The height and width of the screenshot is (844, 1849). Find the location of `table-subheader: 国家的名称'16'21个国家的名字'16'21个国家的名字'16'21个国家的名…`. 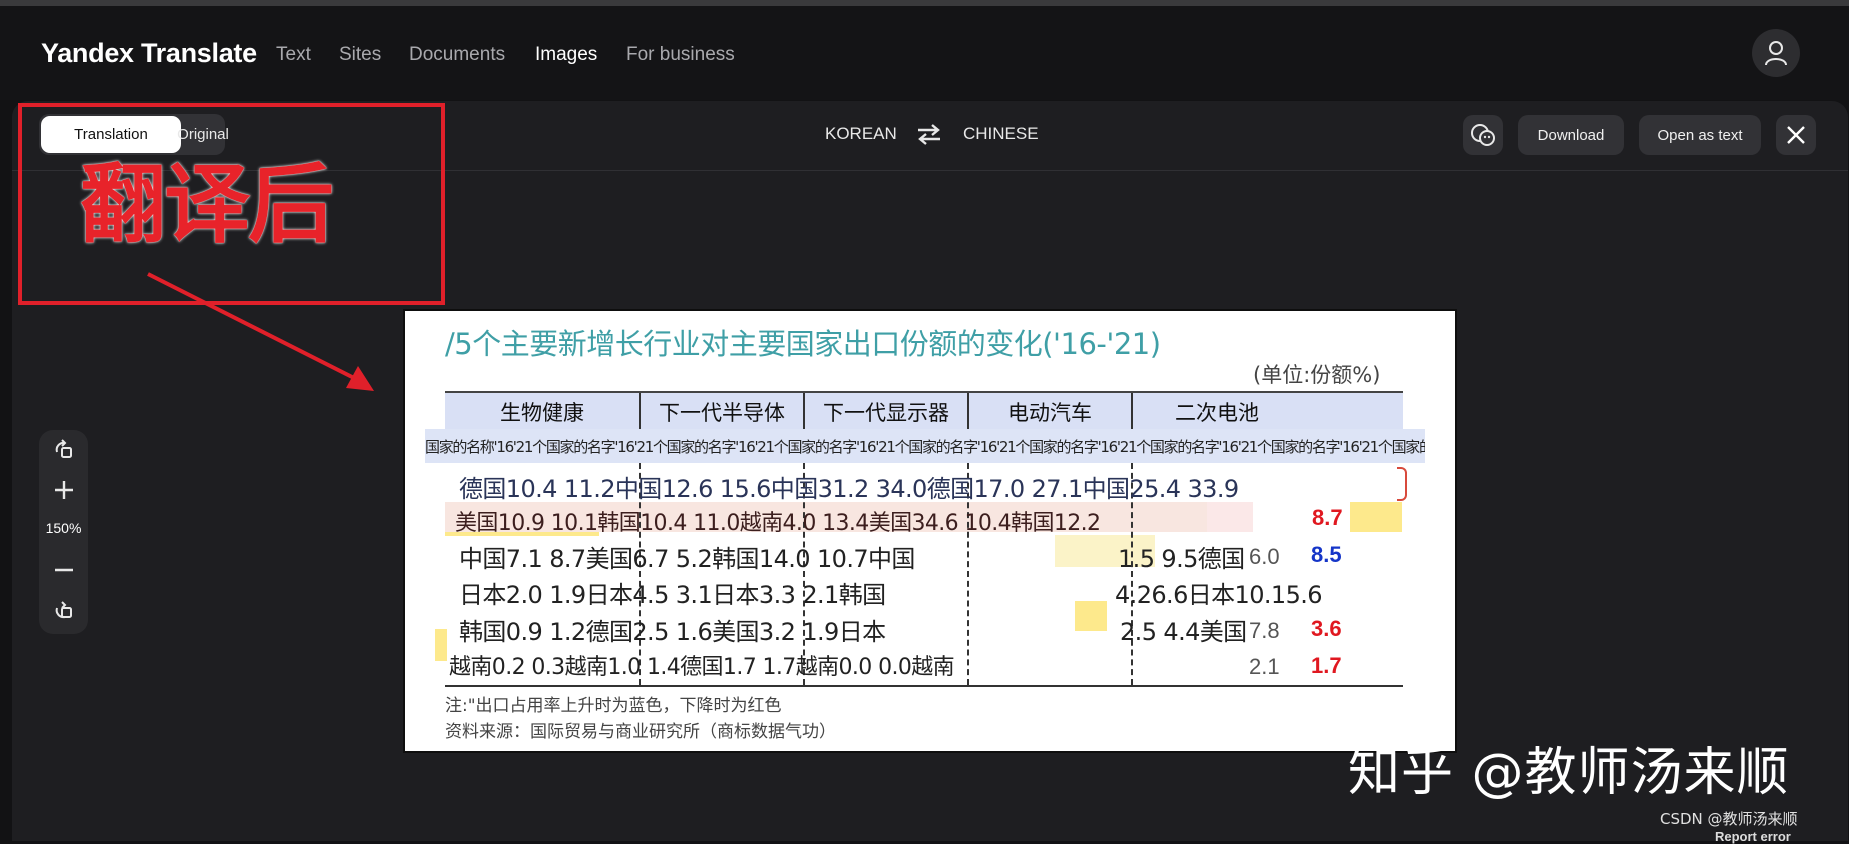

table-subheader: 国家的名称'16'21个国家的名字'16'21个国家的名字'16'21个国家的名… is located at coordinates (925, 446).